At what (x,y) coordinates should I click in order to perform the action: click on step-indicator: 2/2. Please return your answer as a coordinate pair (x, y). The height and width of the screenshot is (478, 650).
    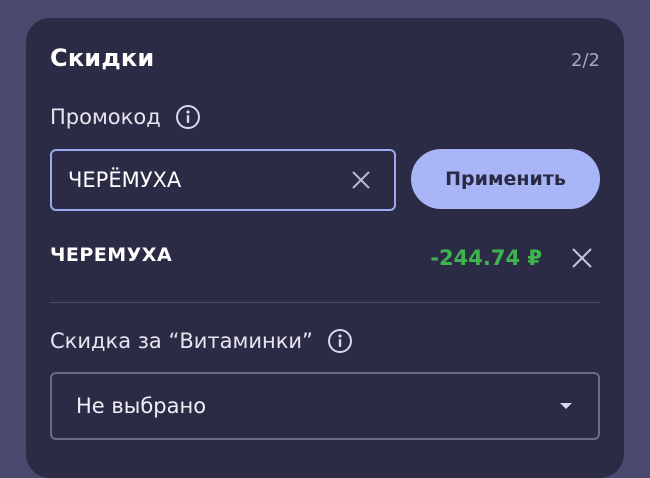
    Looking at the image, I should click on (585, 60).